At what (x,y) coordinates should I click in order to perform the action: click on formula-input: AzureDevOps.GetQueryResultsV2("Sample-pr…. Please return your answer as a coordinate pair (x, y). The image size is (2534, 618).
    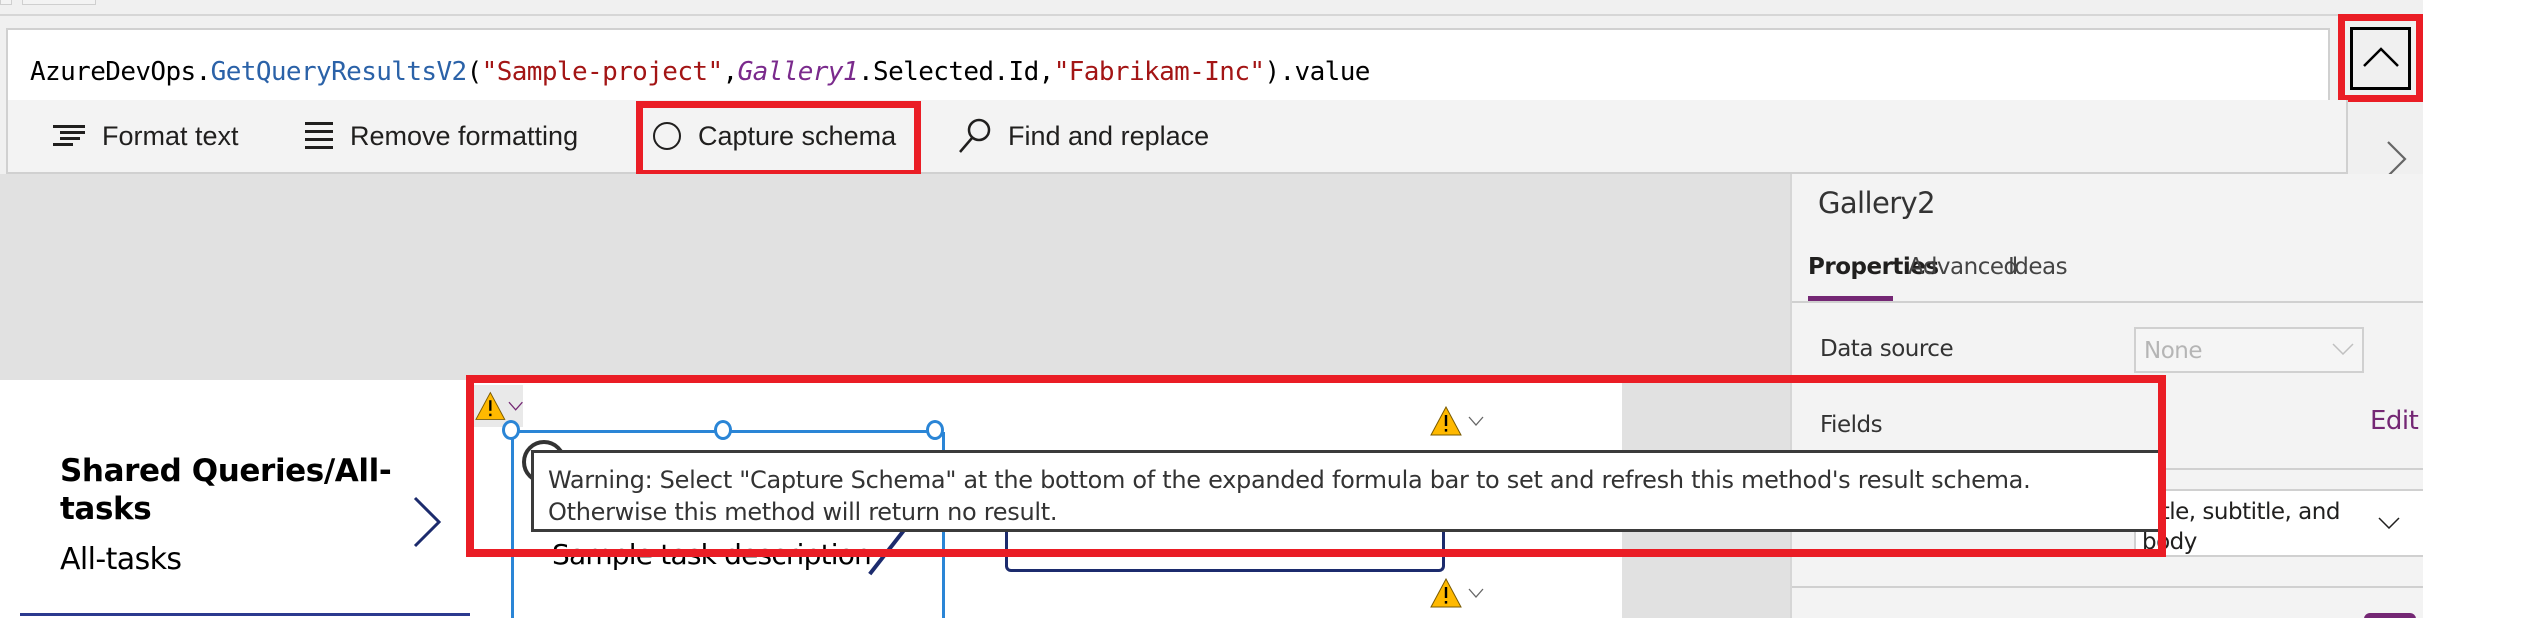
    Looking at the image, I should click on (1168, 65).